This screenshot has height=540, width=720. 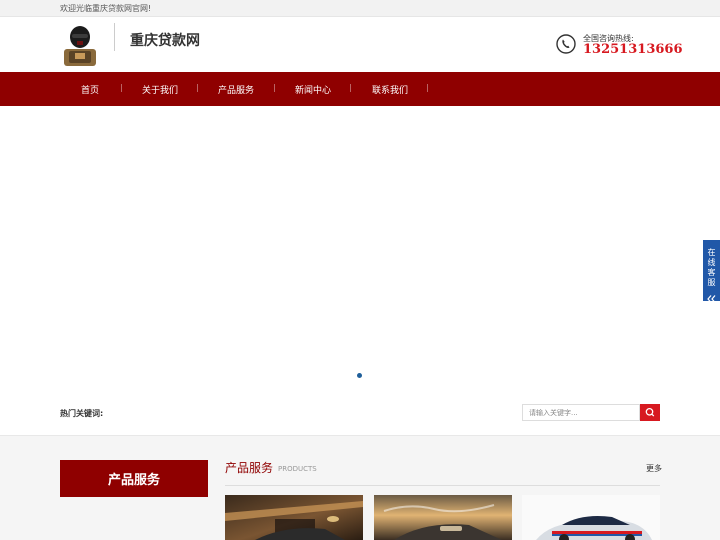 I want to click on nav-item-about: 关于我们, so click(x=160, y=89).